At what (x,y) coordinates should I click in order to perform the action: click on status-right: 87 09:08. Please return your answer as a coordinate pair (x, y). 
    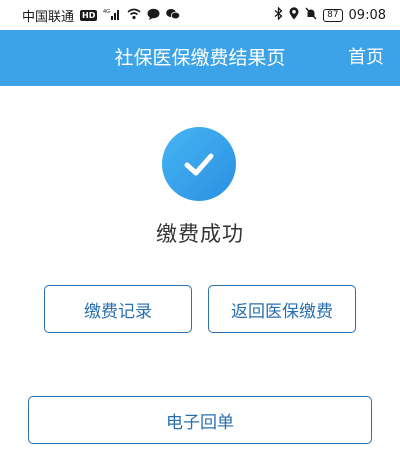
    Looking at the image, I should click on (330, 14).